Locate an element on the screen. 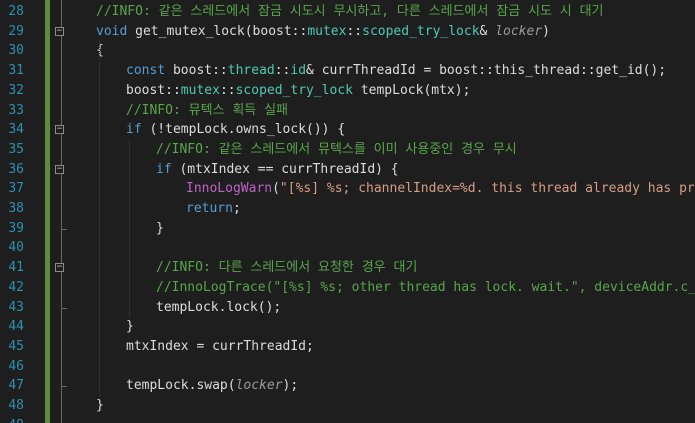 This screenshot has height=423, width=695. code-line: //INFO: 같은 스레드에서 뮤텍스를 이미 사용중인 경우 무시 is located at coordinates (336, 150).